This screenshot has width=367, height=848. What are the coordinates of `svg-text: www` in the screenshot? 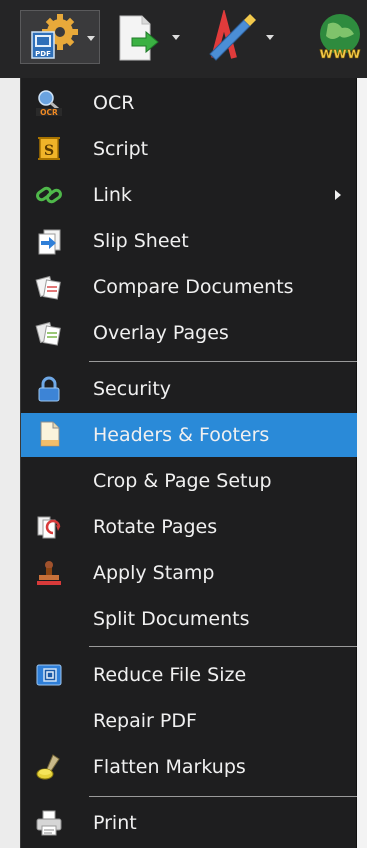 It's located at (340, 53).